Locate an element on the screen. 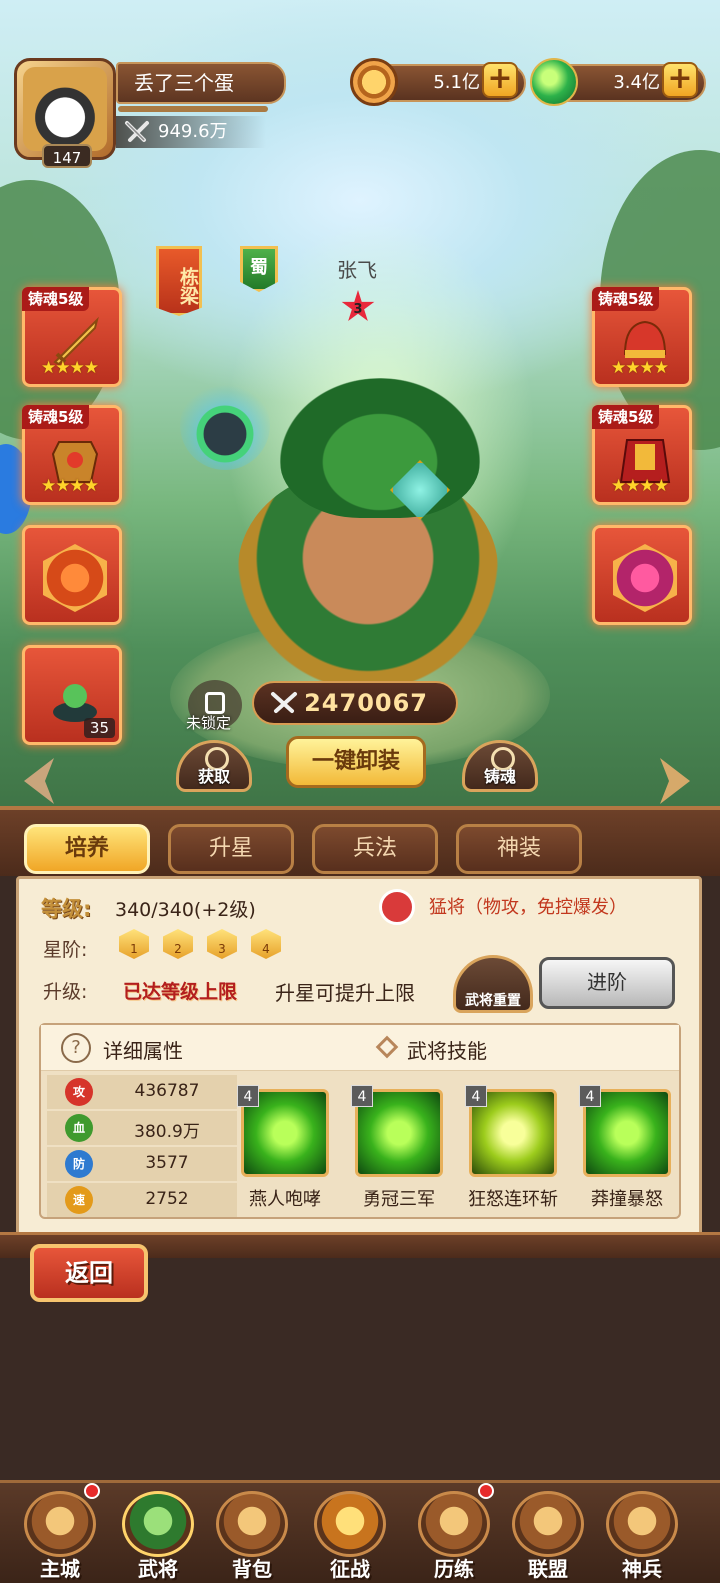 This screenshot has height=1583, width=720. player-power: 949.6万 is located at coordinates (191, 132).